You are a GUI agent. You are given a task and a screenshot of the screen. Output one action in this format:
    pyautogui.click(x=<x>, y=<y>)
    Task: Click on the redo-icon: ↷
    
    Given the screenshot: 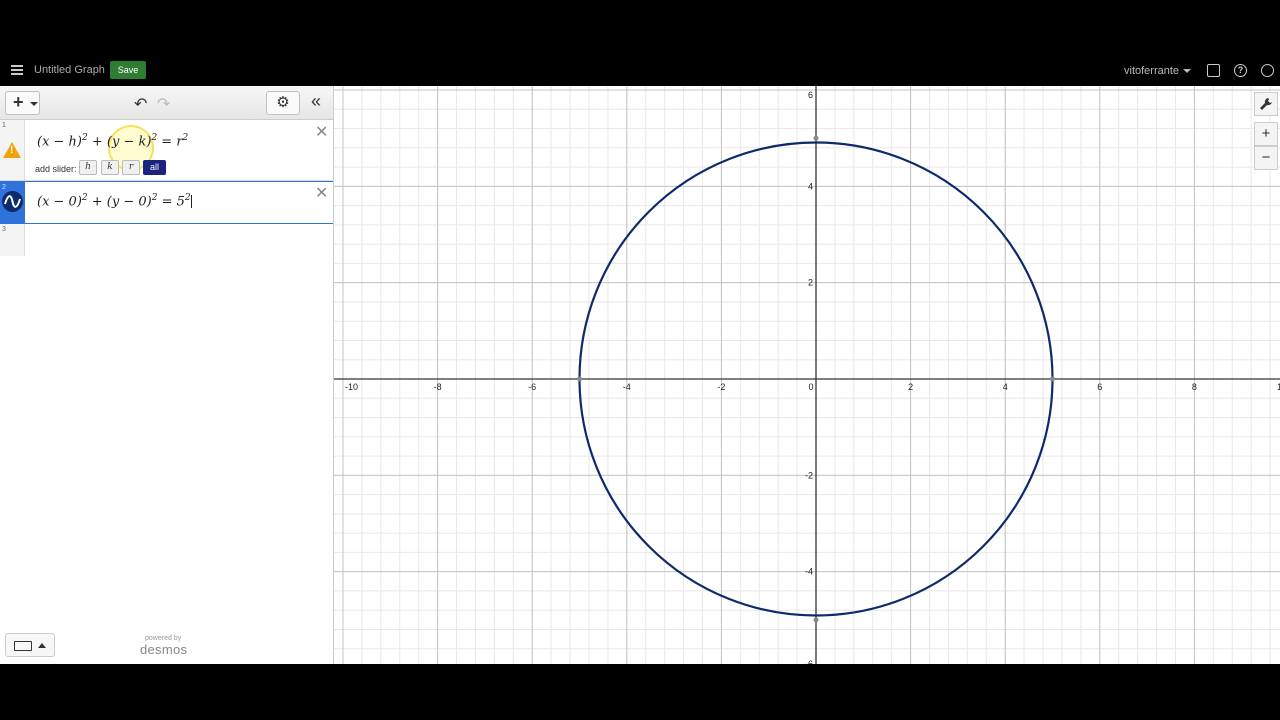 What is the action you would take?
    pyautogui.click(x=163, y=104)
    